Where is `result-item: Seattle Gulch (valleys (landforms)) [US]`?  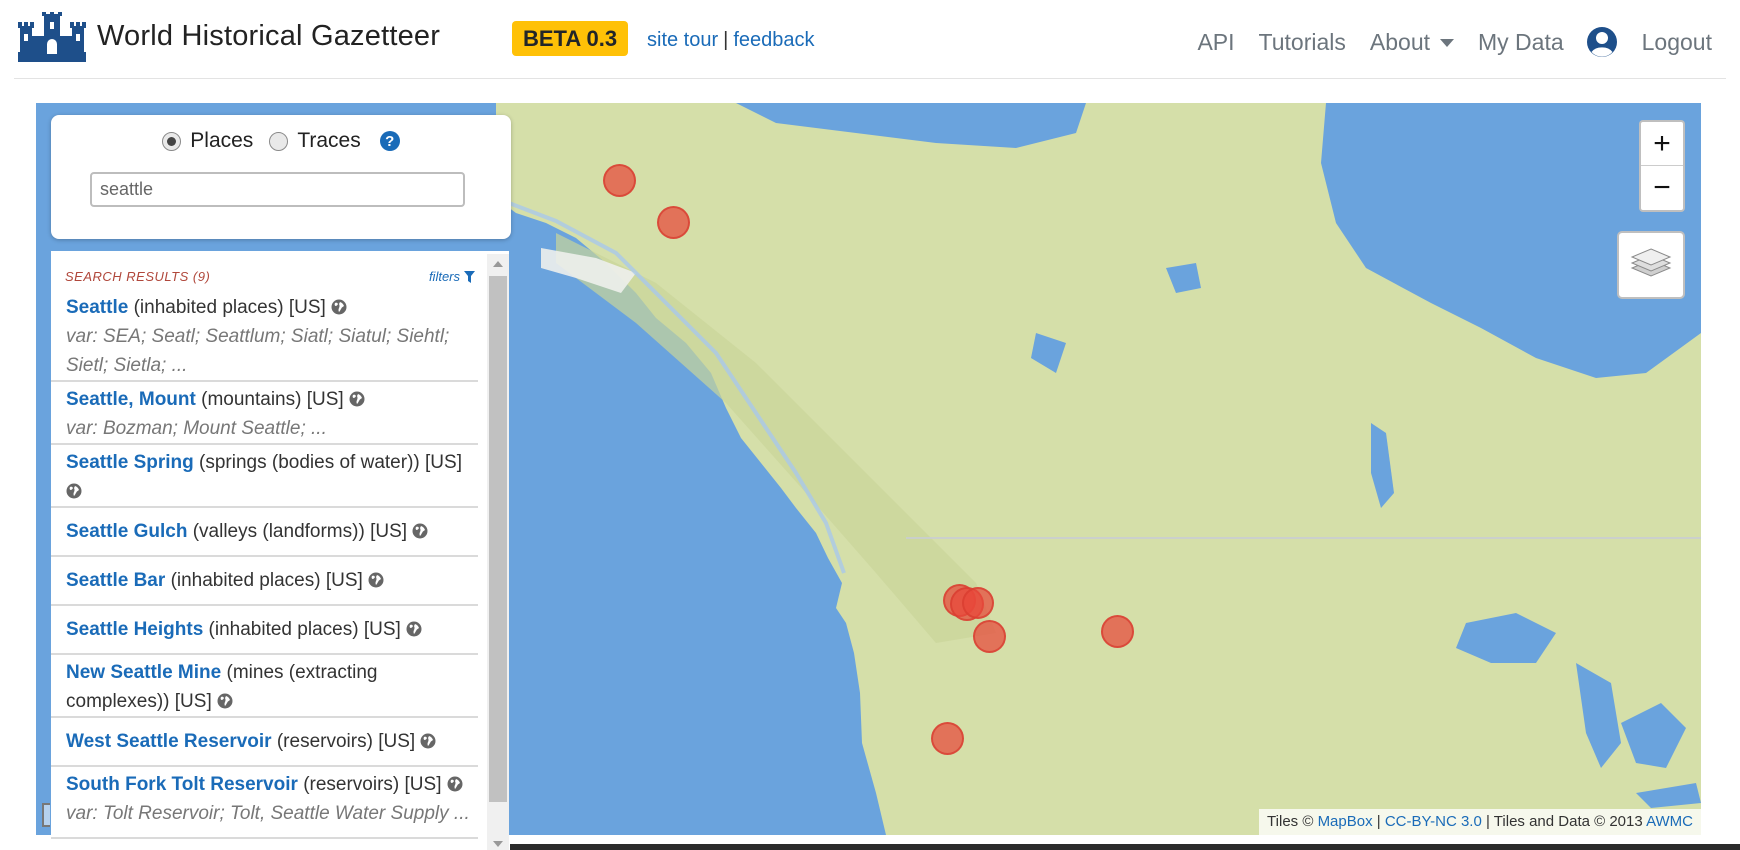
result-item: Seattle Gulch (valleys (landforms)) [US] is located at coordinates (264, 532).